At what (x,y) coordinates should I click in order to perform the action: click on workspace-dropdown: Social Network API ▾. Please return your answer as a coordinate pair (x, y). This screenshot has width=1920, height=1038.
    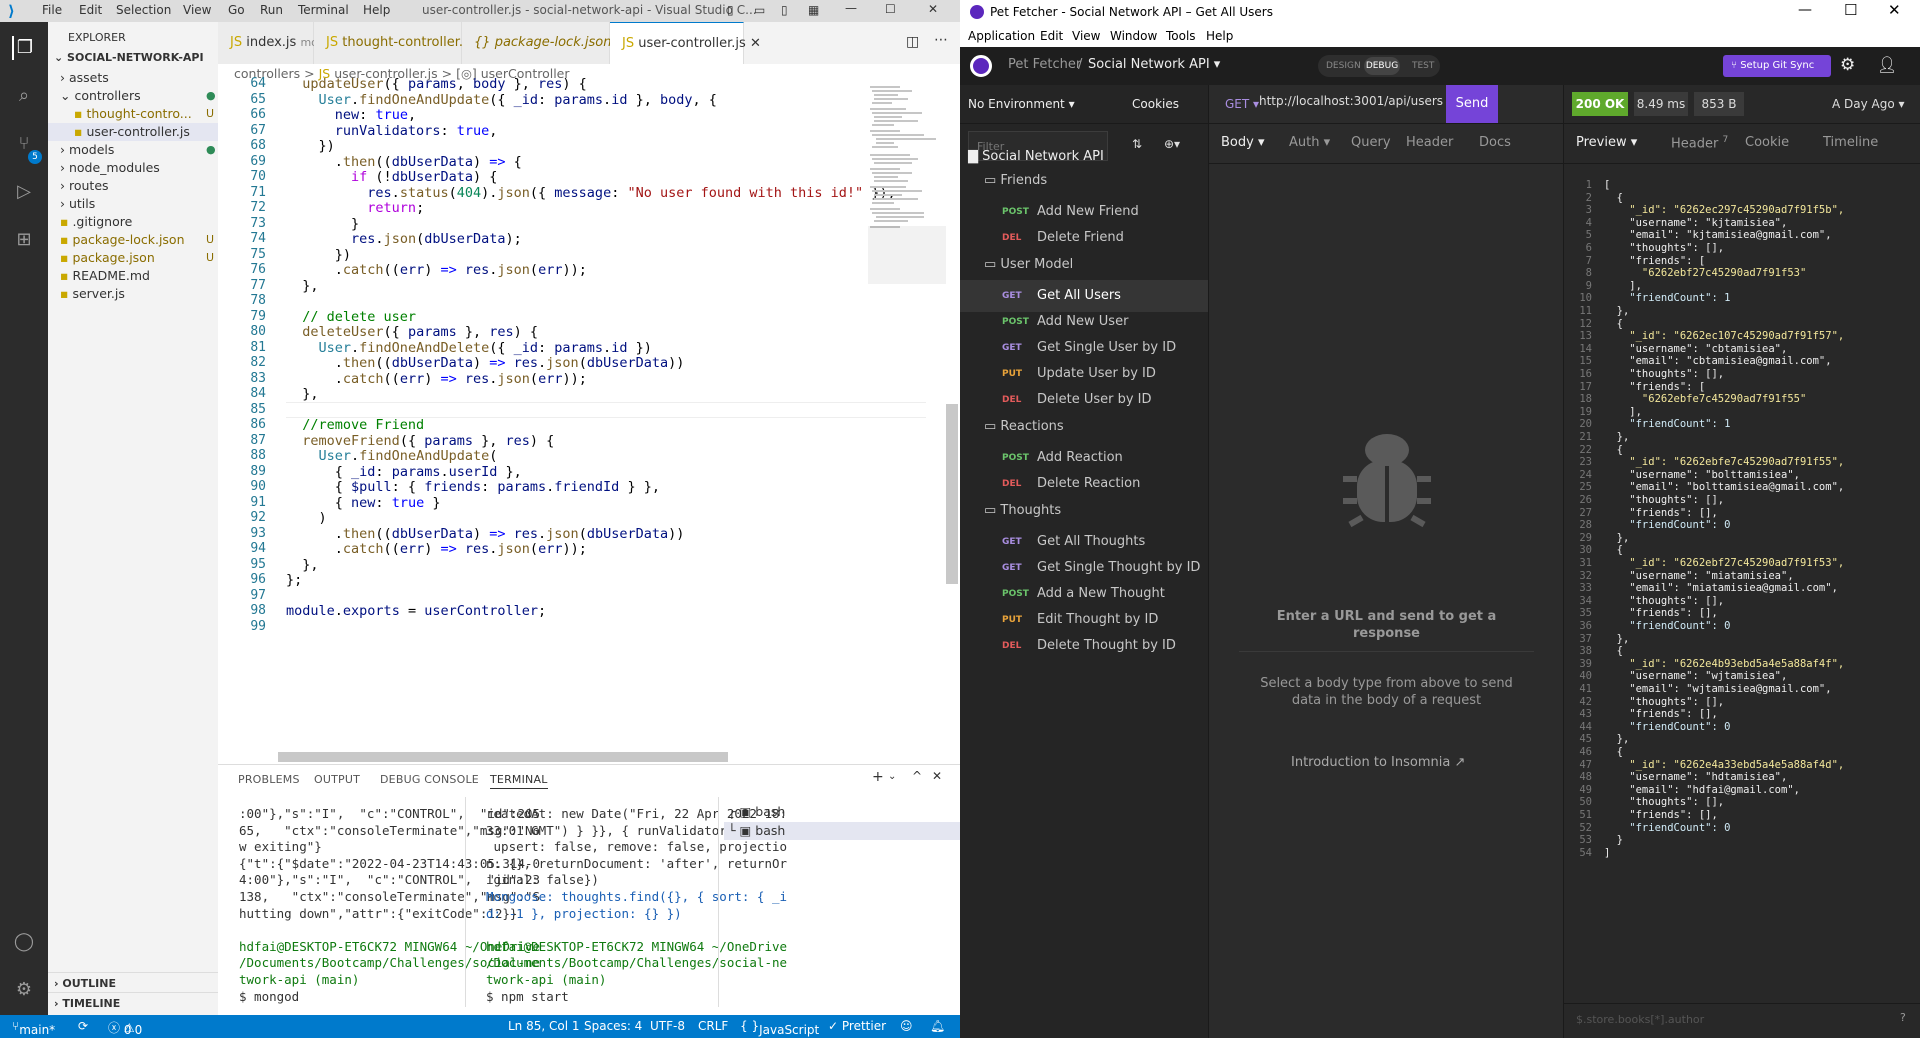
    Looking at the image, I should click on (1154, 64).